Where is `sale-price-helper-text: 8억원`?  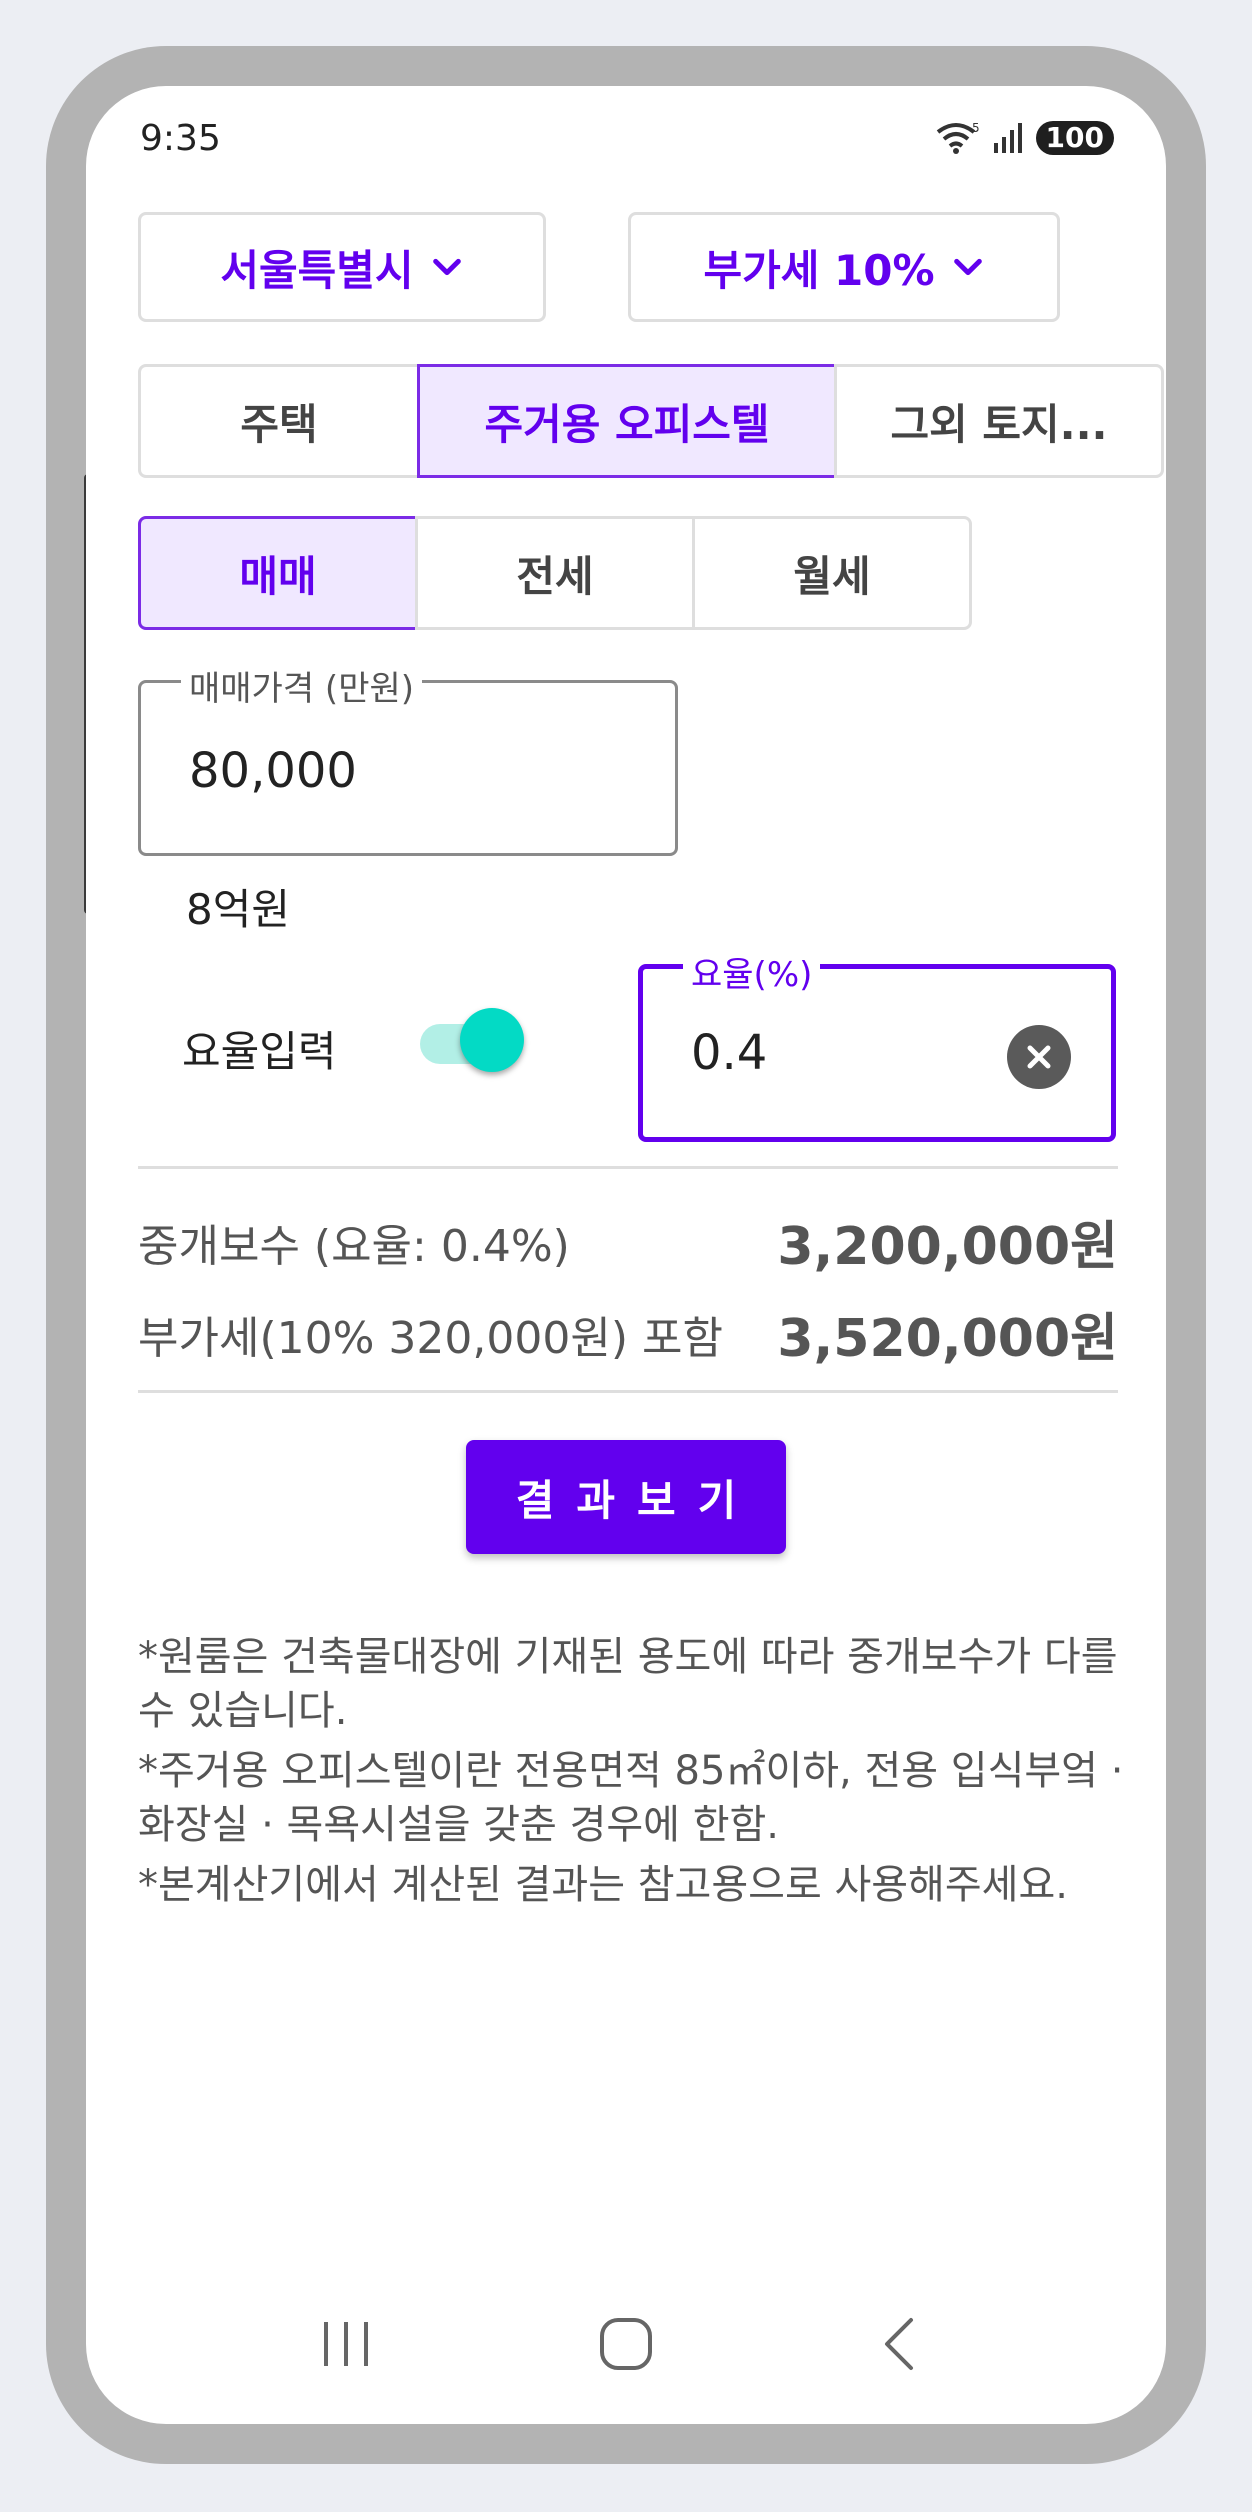 sale-price-helper-text: 8억원 is located at coordinates (238, 909).